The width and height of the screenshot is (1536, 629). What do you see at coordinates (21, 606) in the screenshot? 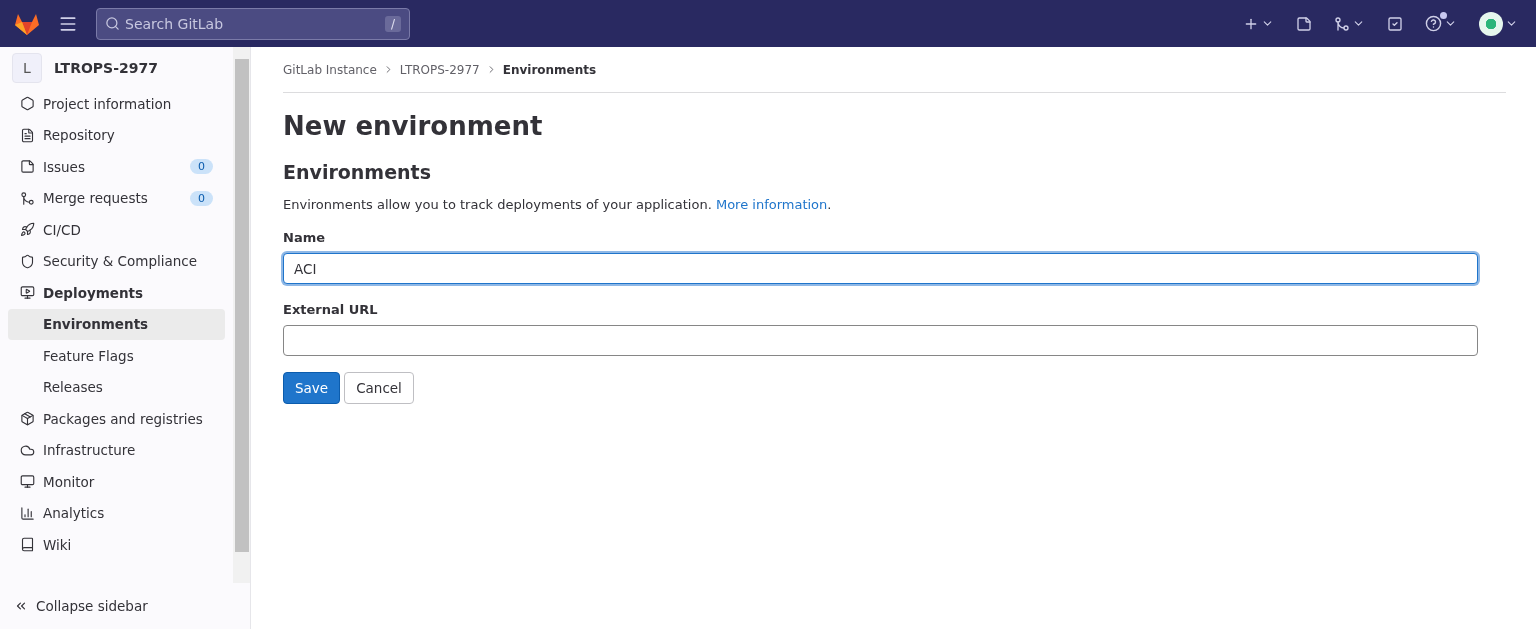
I see `double-chevron-left-icon` at bounding box center [21, 606].